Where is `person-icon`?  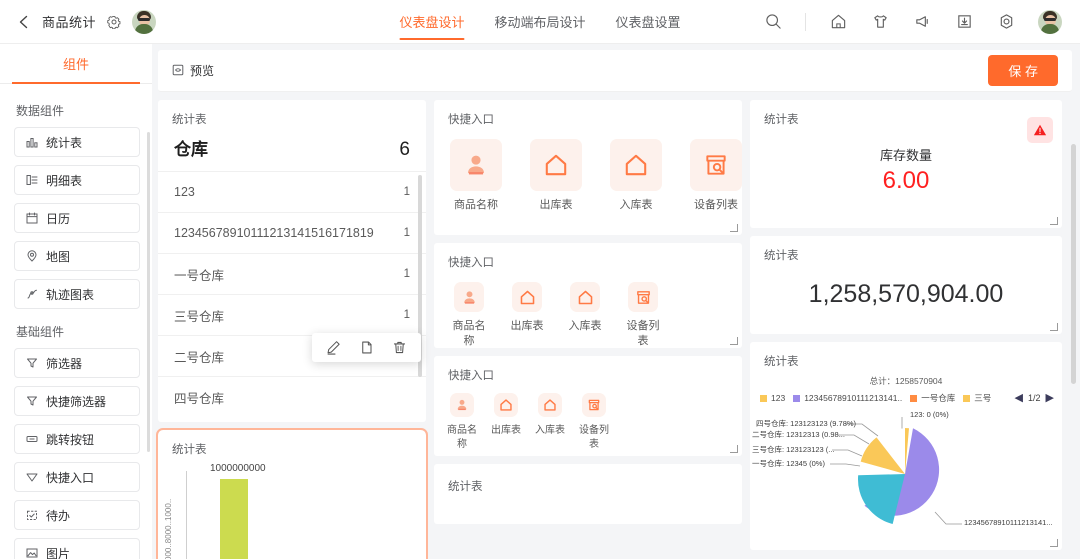 person-icon is located at coordinates (462, 405).